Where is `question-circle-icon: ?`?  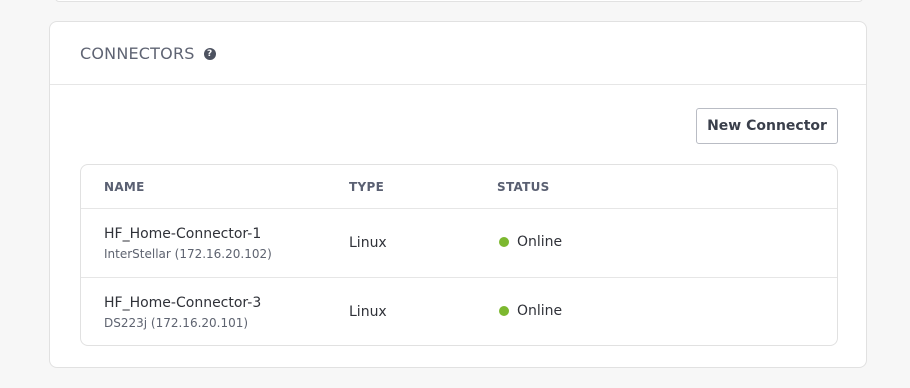 question-circle-icon: ? is located at coordinates (209, 54).